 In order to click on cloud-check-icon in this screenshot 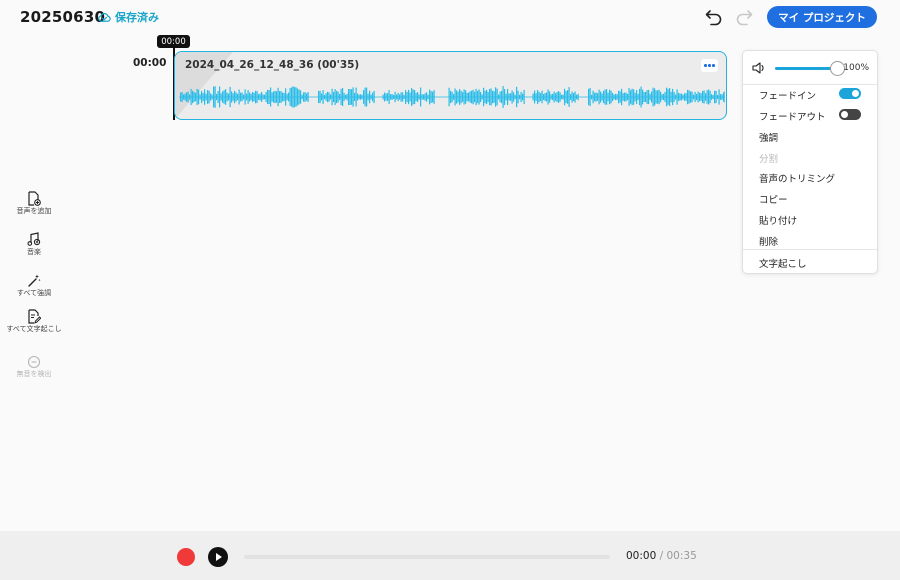, I will do `click(104, 17)`.